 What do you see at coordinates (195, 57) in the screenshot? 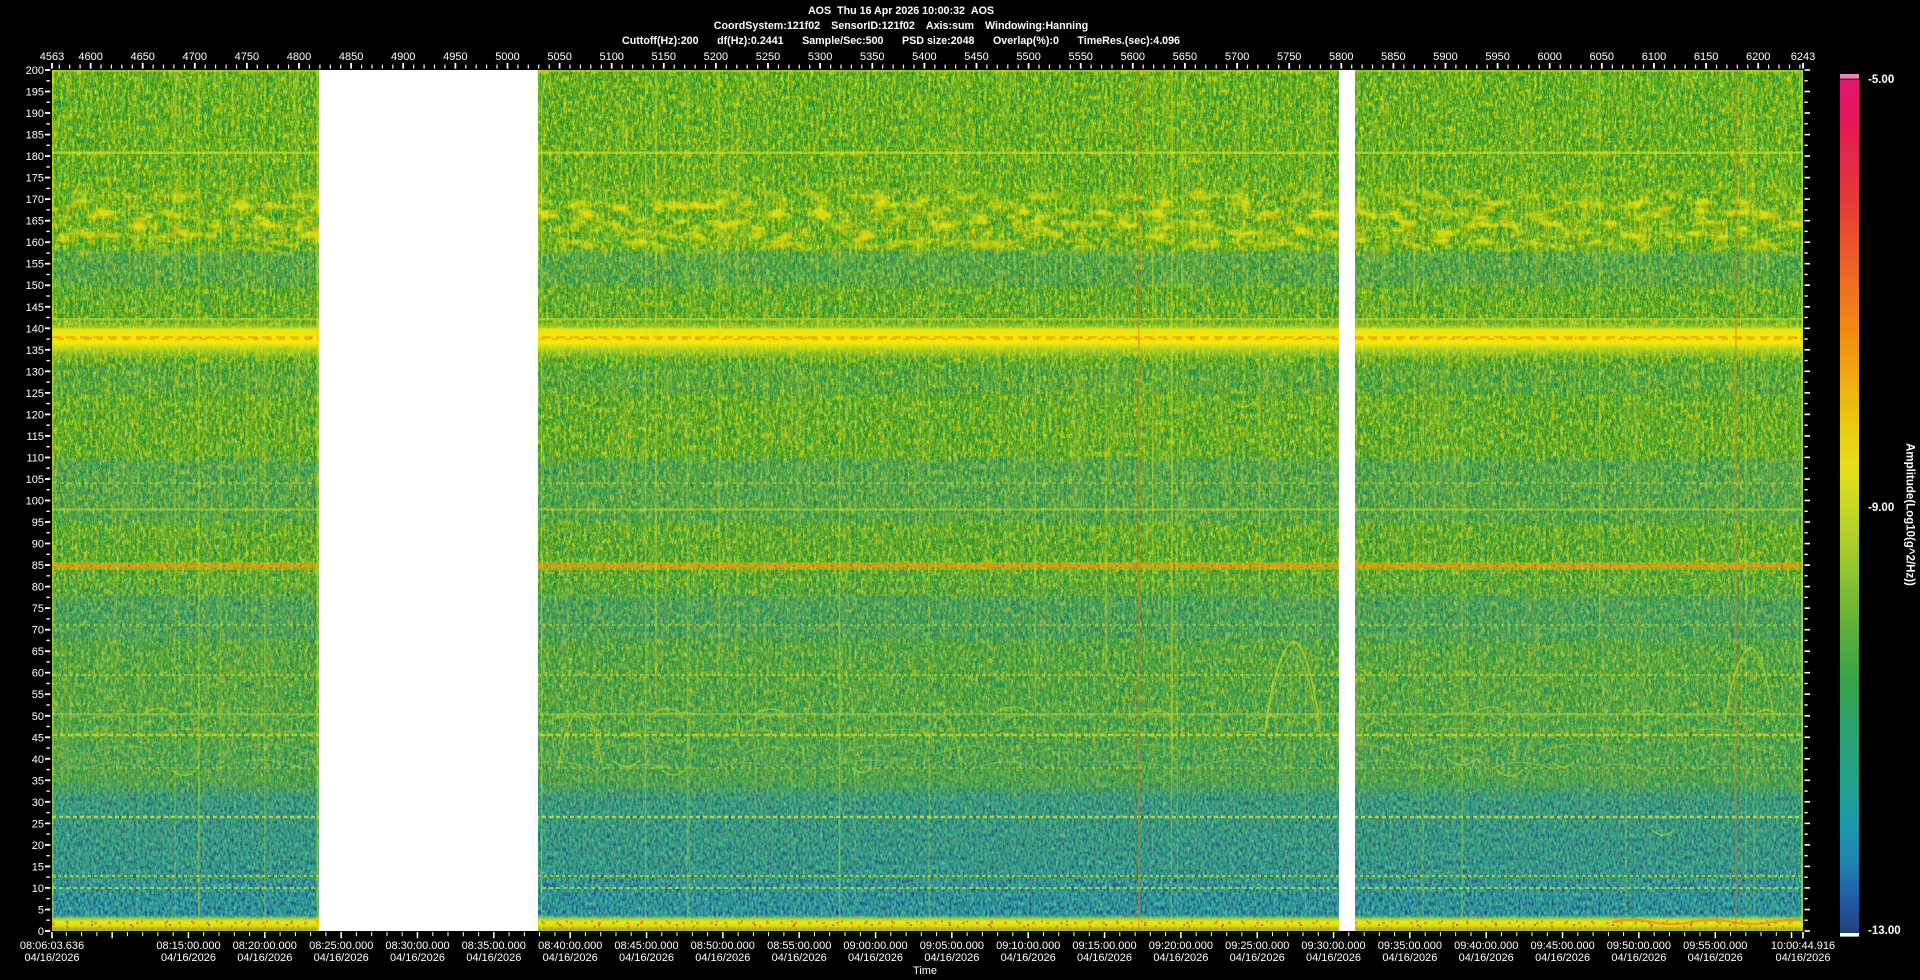
I see `svg-text: 4700` at bounding box center [195, 57].